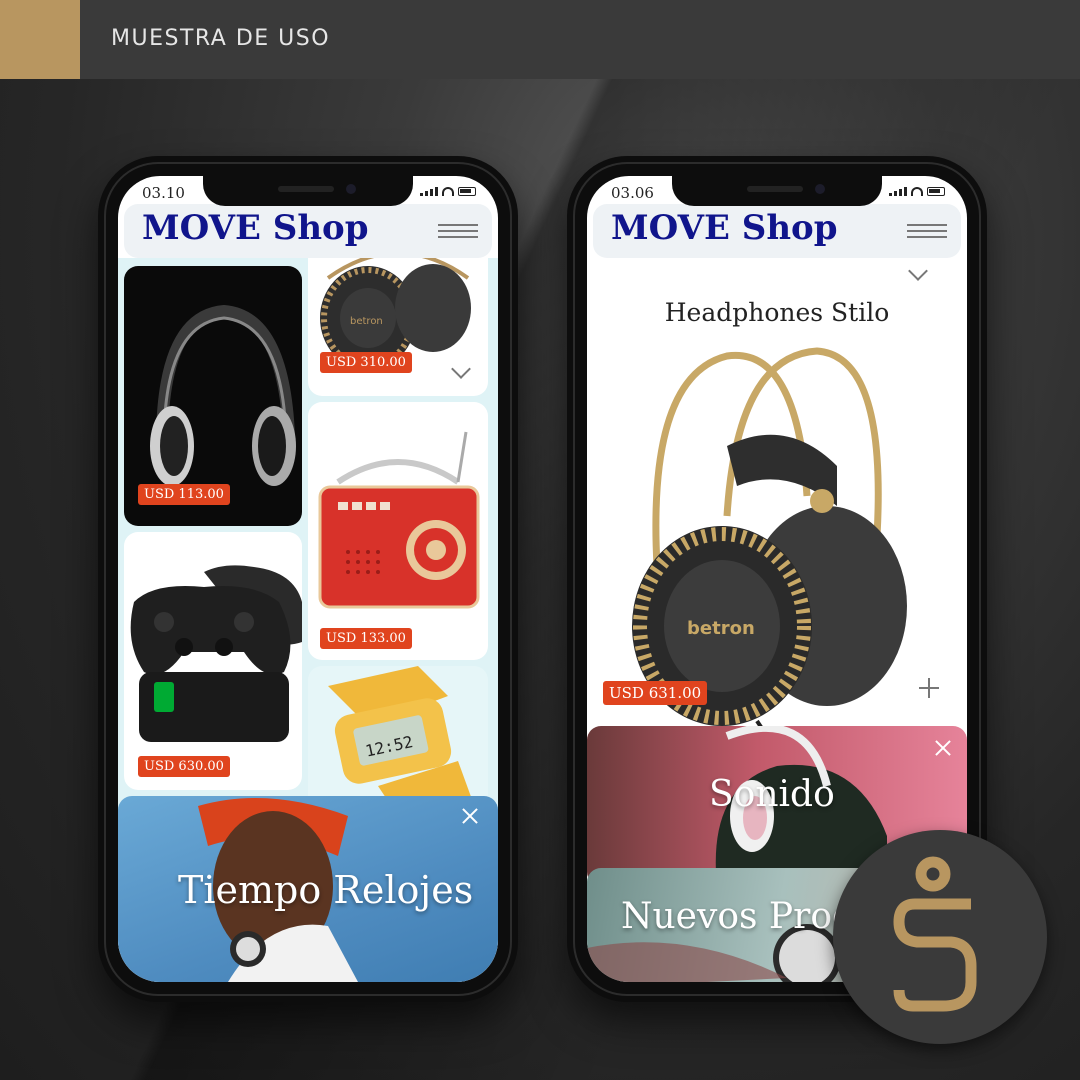 Image resolution: width=1080 pixels, height=1080 pixels. Describe the element at coordinates (184, 766) in the screenshot. I see `price-tag: USD 630.00` at that location.